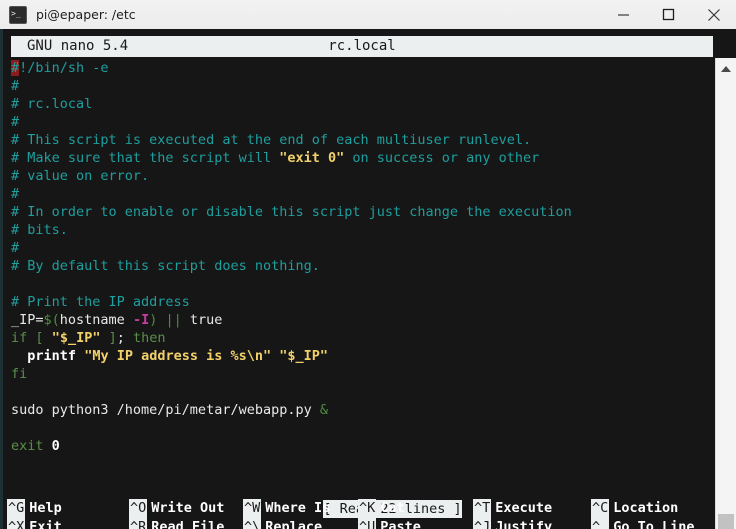  Describe the element at coordinates (80, 176) in the screenshot. I see `code-token: # value on error.` at that location.